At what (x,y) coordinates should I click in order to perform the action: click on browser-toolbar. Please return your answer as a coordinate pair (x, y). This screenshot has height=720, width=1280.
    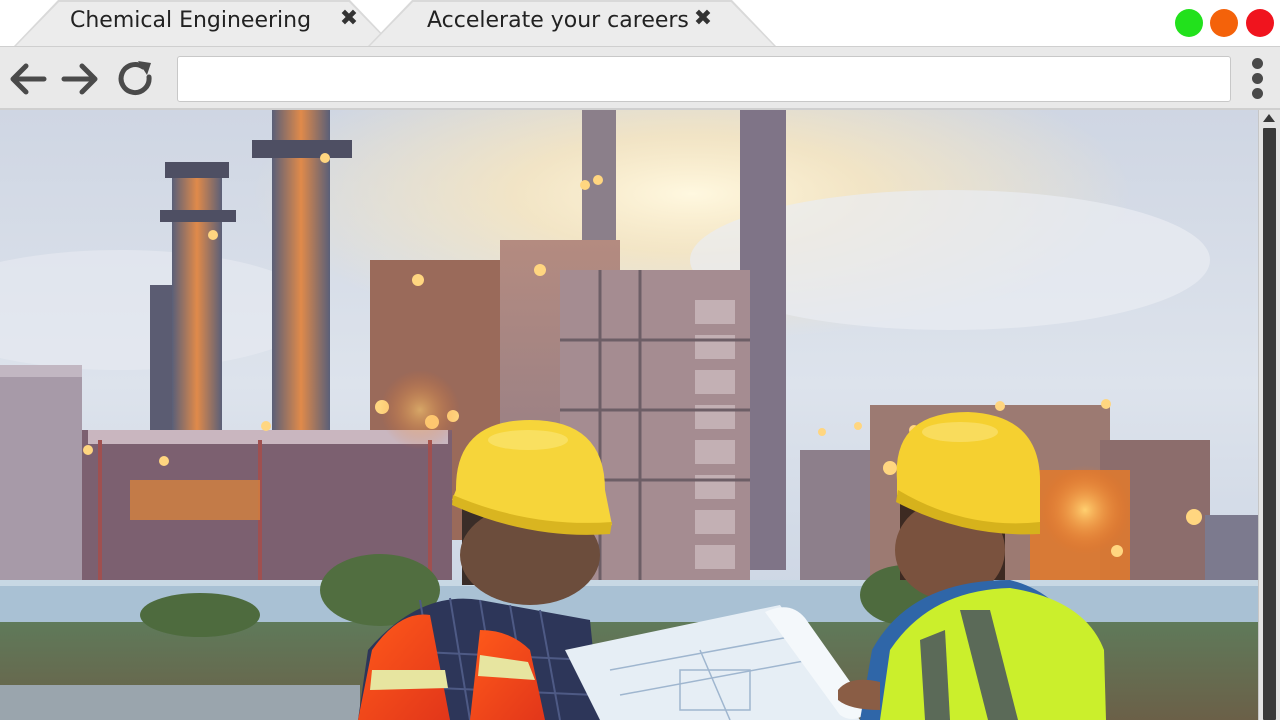
    Looking at the image, I should click on (640, 78).